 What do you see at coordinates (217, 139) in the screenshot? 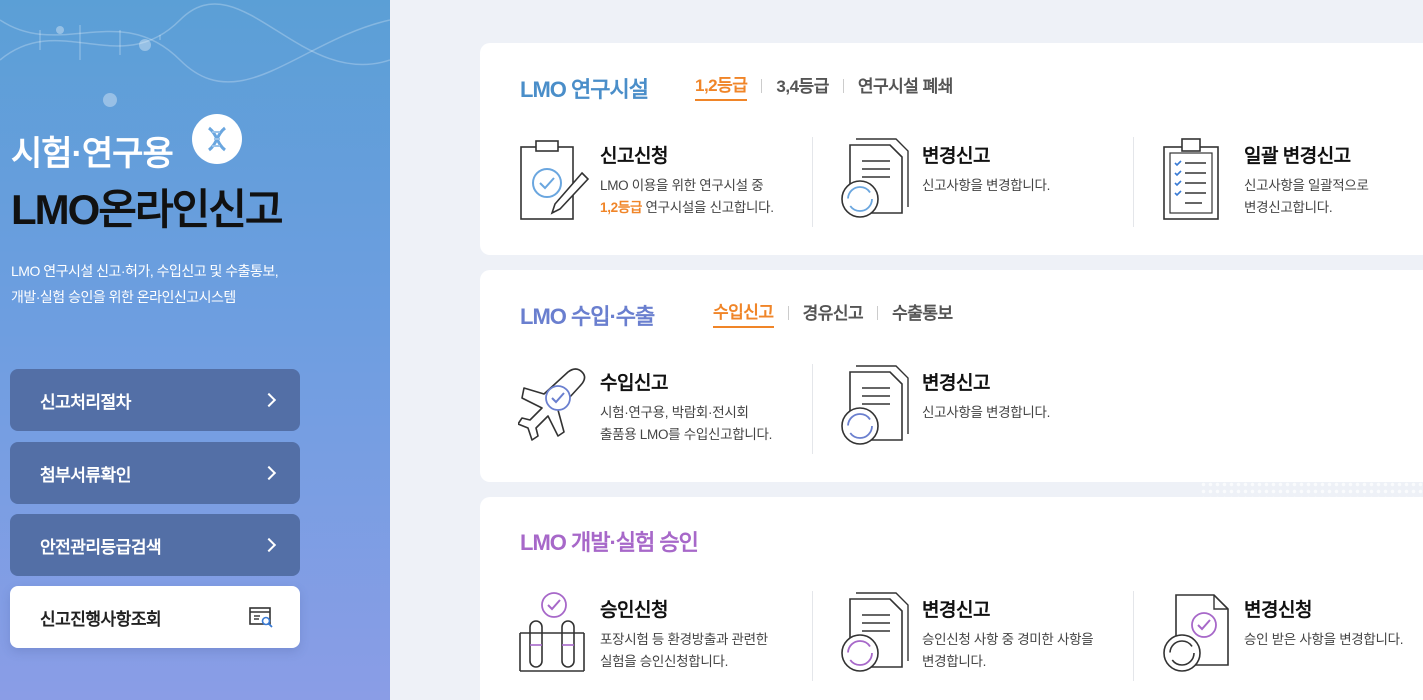
I see `dna-icon` at bounding box center [217, 139].